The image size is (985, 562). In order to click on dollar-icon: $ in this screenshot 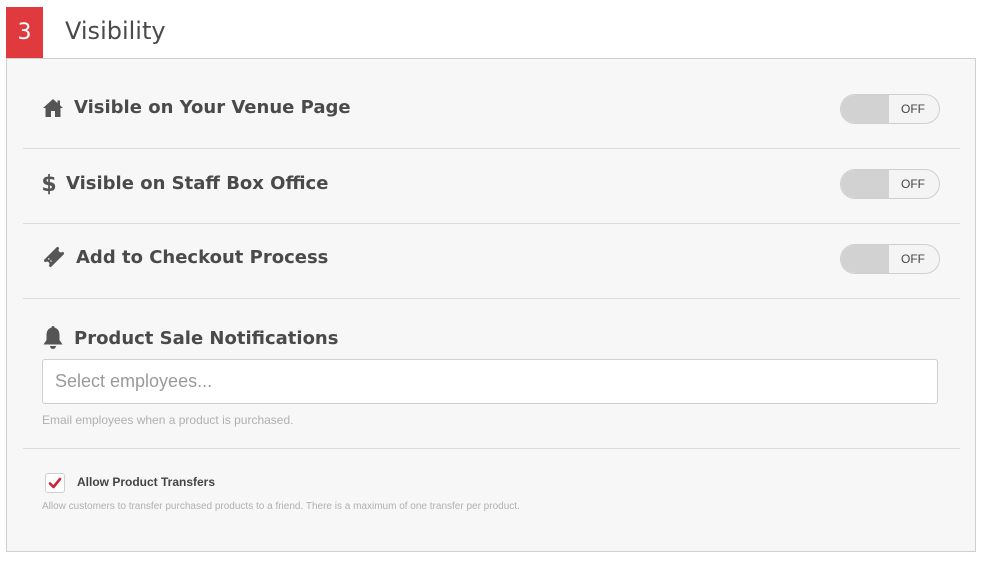, I will do `click(49, 183)`.